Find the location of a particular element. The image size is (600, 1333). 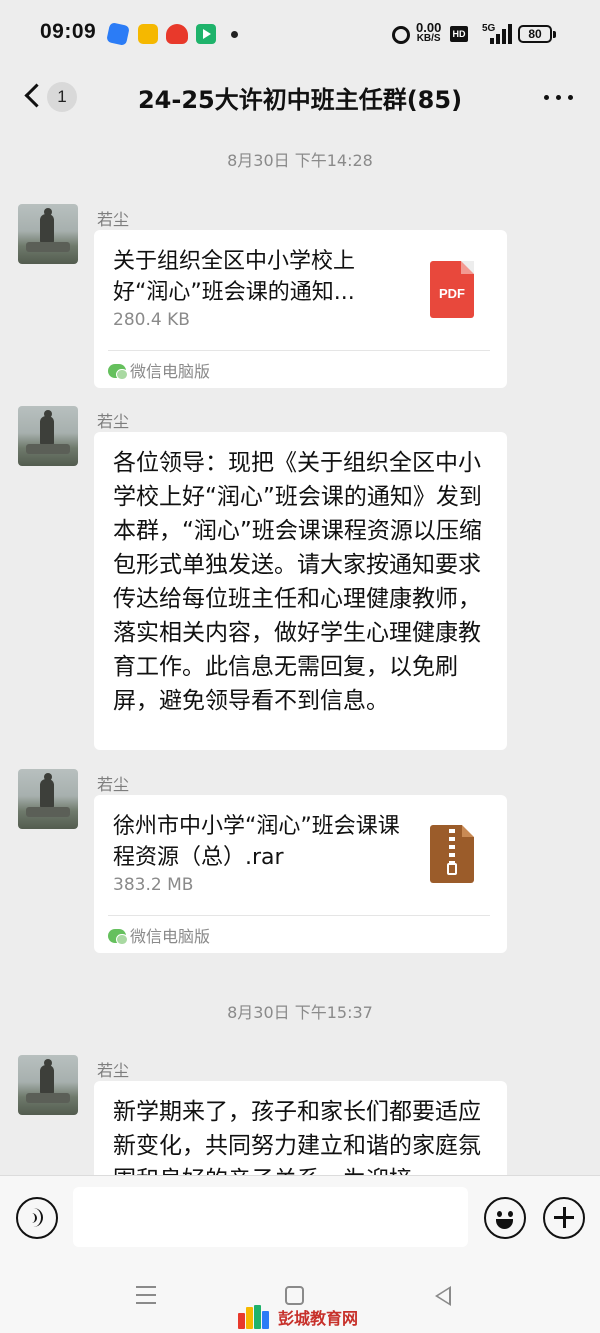

status-time: 09:09 is located at coordinates (68, 31).